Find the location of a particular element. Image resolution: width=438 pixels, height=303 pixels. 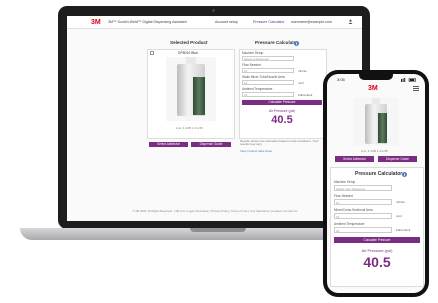

phone-result-value: 40.5 is located at coordinates (377, 262).